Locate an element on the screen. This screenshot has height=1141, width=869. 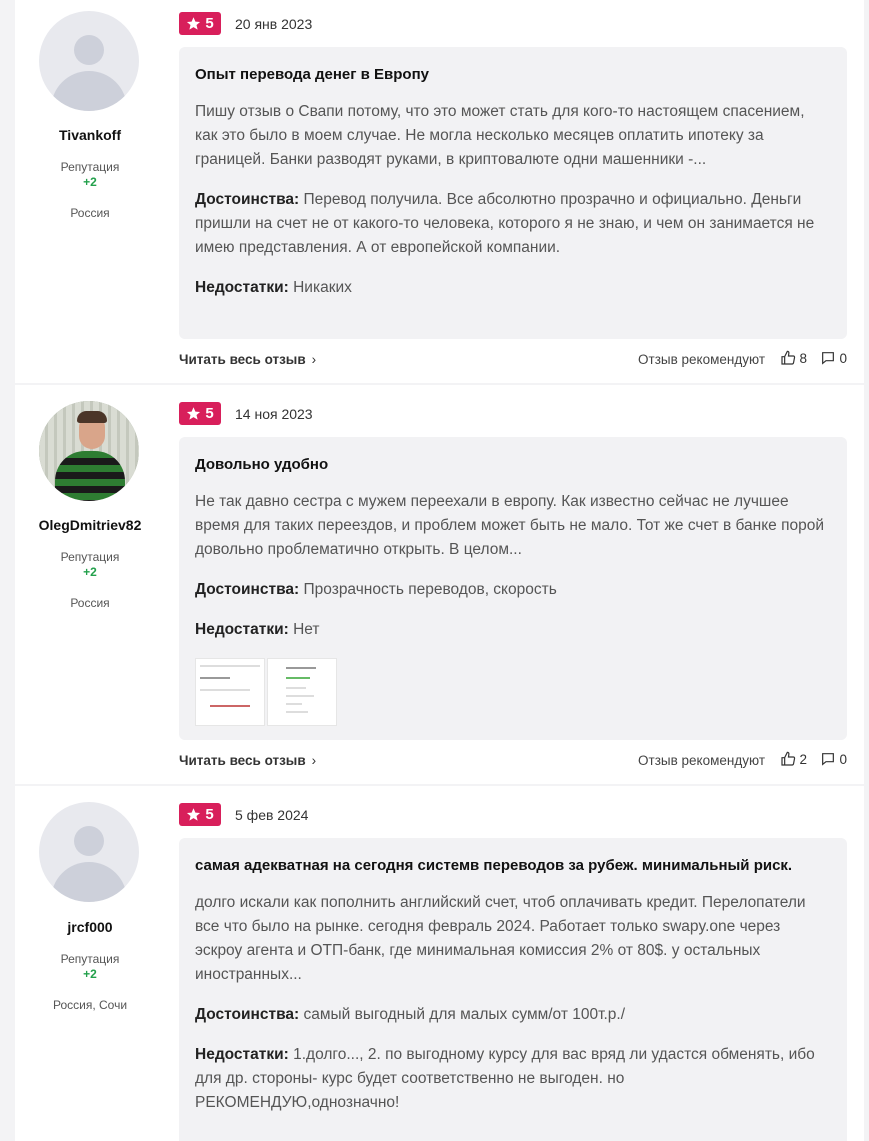
like-count: 2 is located at coordinates (803, 759).